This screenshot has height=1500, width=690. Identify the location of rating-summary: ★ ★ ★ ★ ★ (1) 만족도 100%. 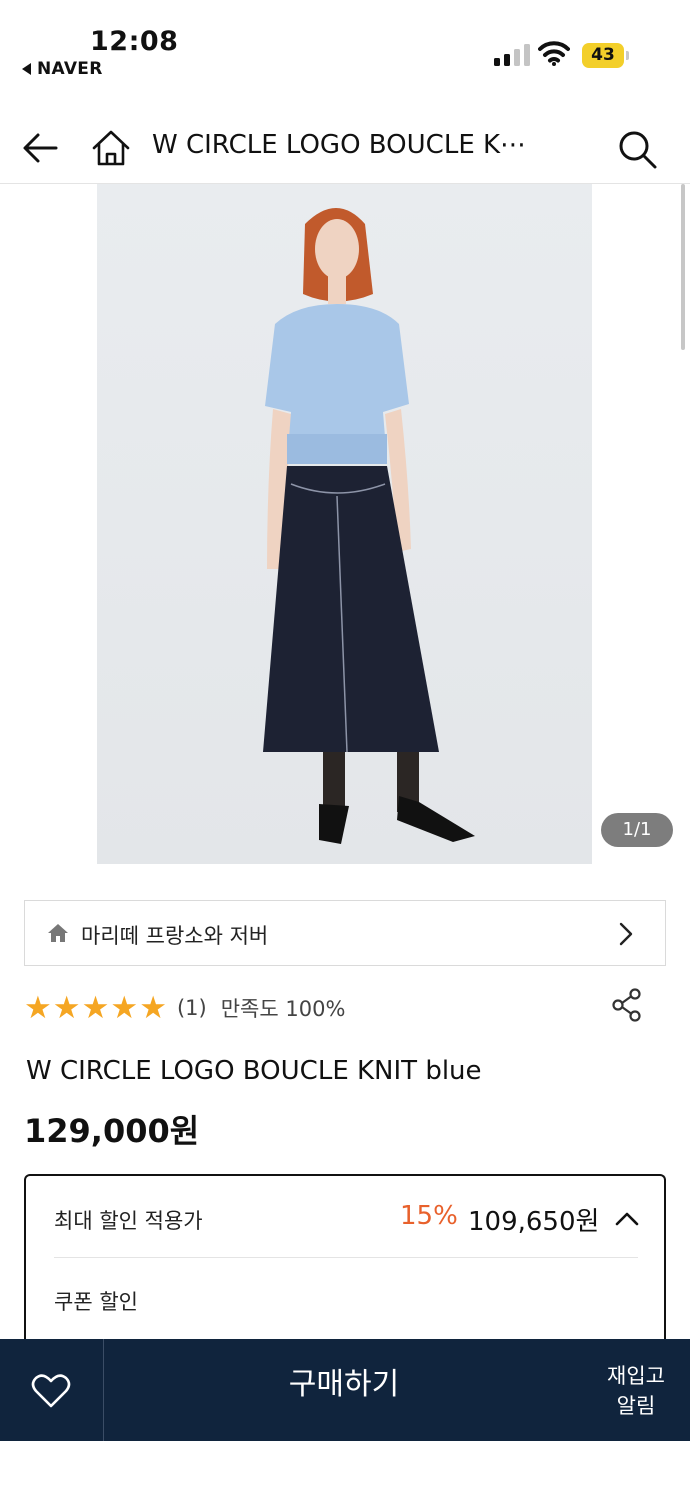
(184, 1008).